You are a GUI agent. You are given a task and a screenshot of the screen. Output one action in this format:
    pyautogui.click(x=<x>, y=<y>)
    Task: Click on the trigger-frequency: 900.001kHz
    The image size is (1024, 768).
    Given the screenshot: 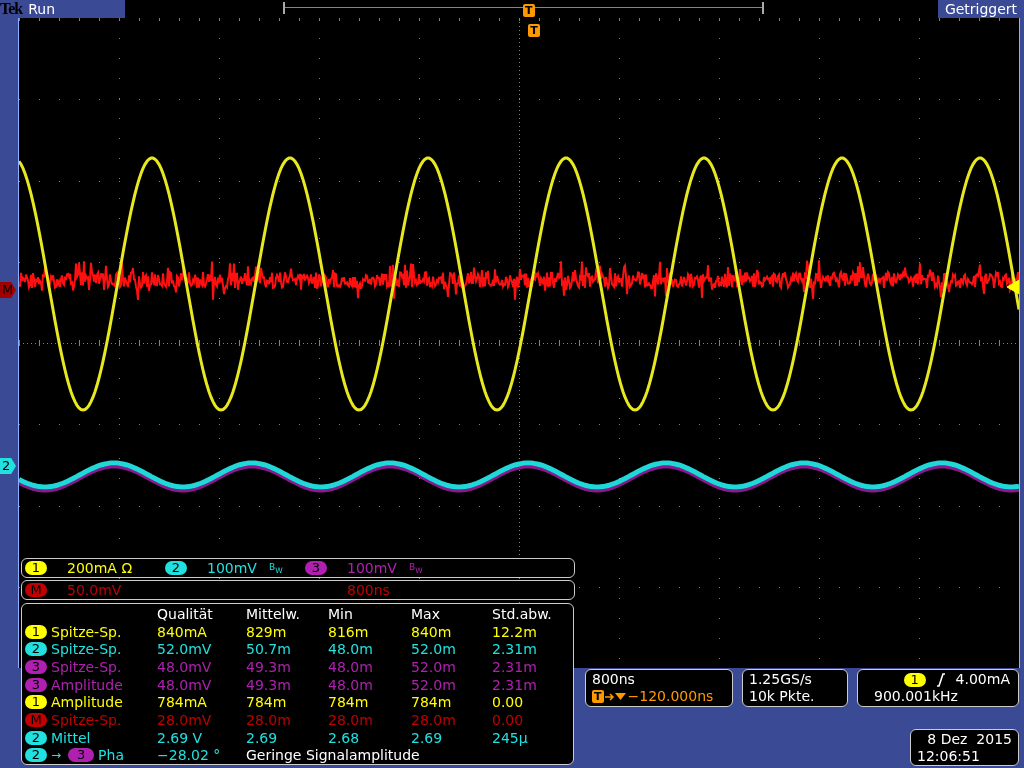 What is the action you would take?
    pyautogui.click(x=916, y=696)
    